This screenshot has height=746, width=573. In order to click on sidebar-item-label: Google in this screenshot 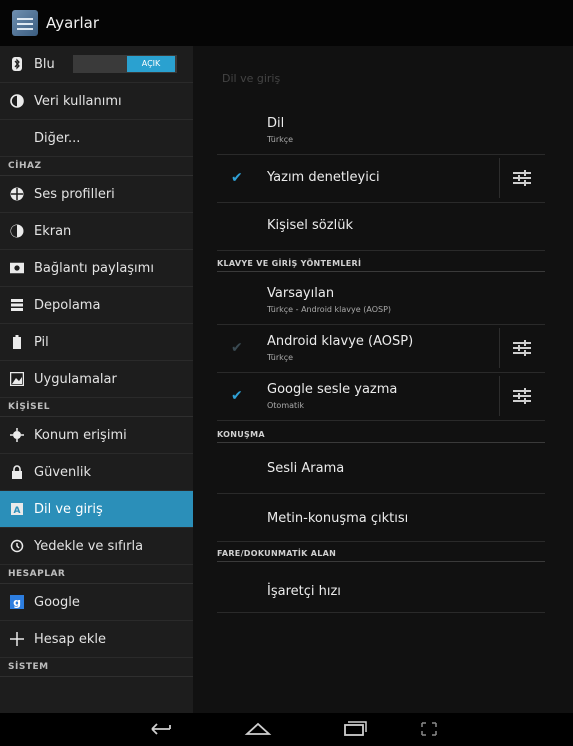, I will do `click(57, 602)`.